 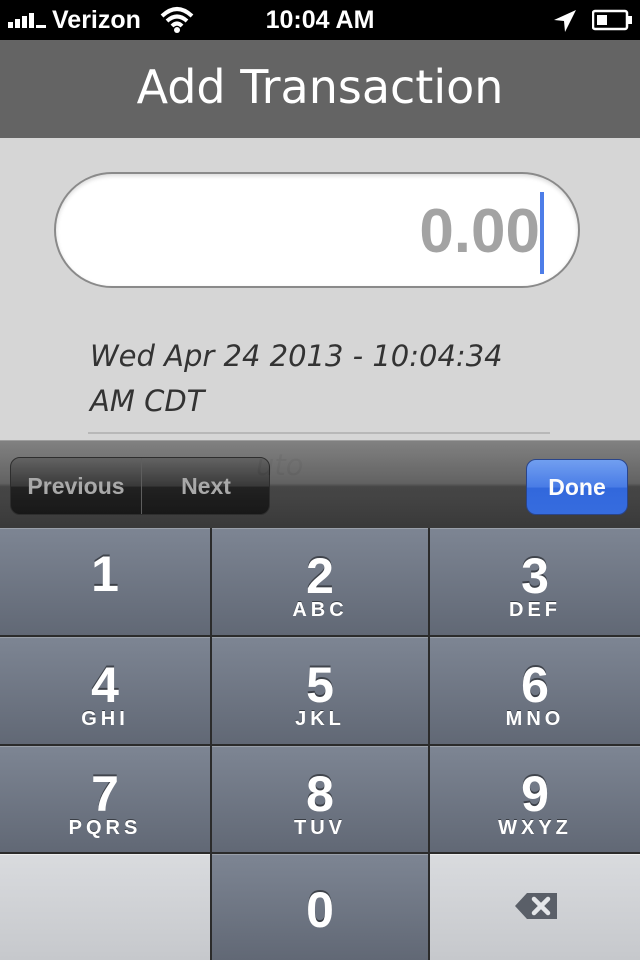 What do you see at coordinates (105, 828) in the screenshot?
I see `key-letters: PQRS` at bounding box center [105, 828].